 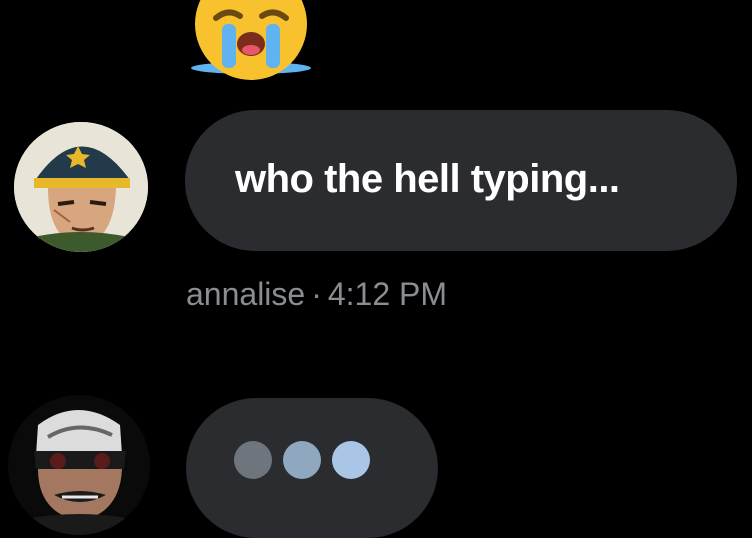 I want to click on typing-dots, so click(x=302, y=460).